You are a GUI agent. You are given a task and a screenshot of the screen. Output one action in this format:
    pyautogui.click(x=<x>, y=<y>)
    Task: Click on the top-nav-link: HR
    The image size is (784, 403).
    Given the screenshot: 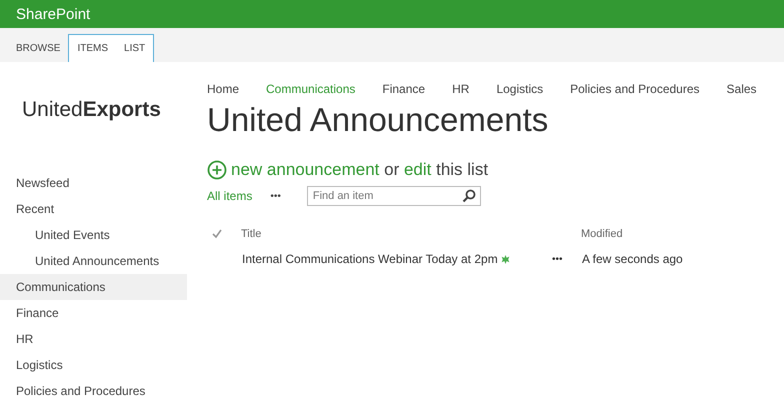 What is the action you would take?
    pyautogui.click(x=461, y=89)
    